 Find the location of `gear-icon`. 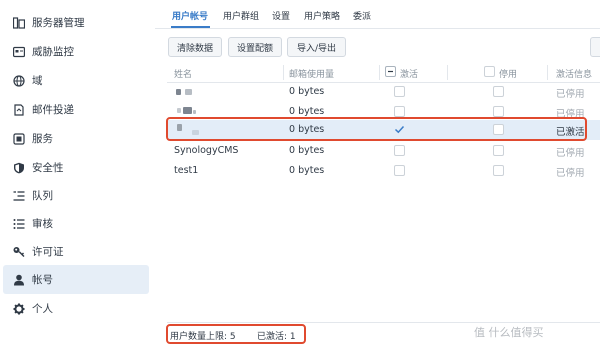

gear-icon is located at coordinates (18, 308).